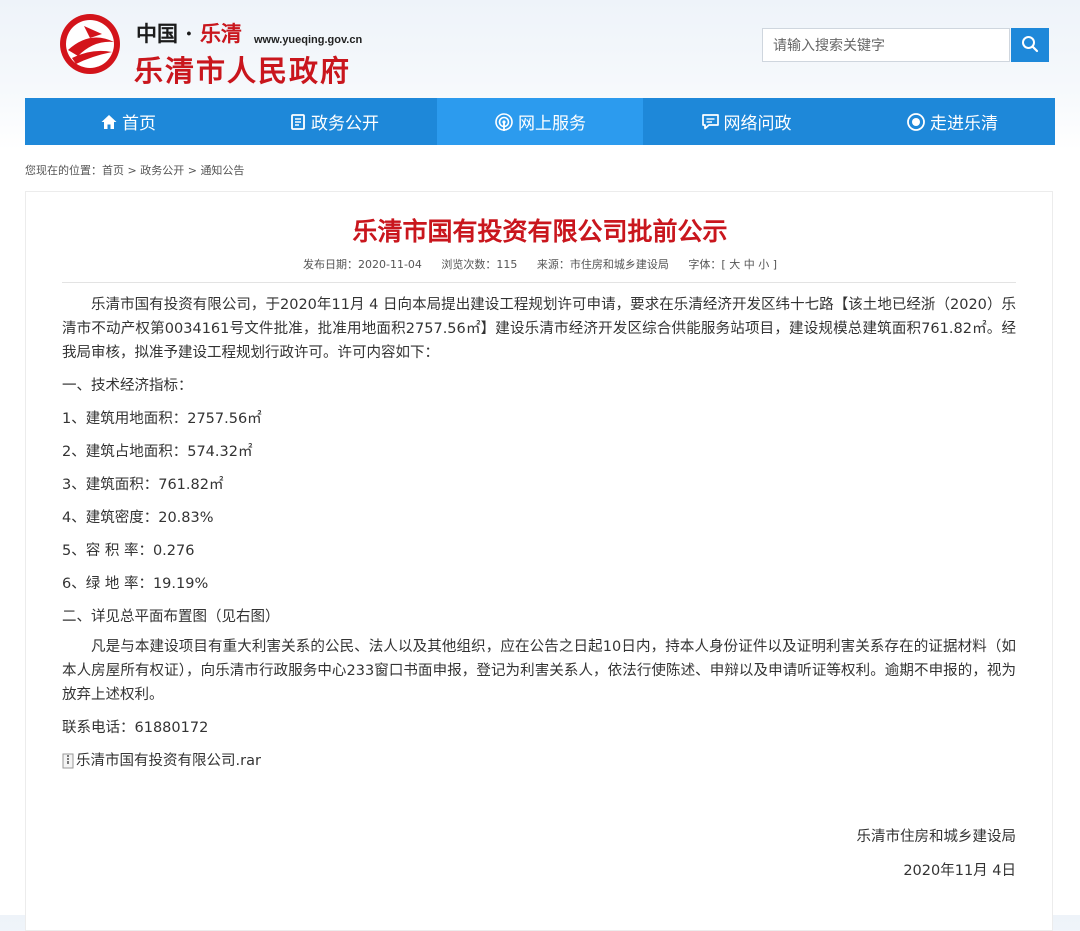 The image size is (1080, 931). What do you see at coordinates (171, 617) in the screenshot?
I see `section-heading: 二、详见总平面布置图（见右图）` at bounding box center [171, 617].